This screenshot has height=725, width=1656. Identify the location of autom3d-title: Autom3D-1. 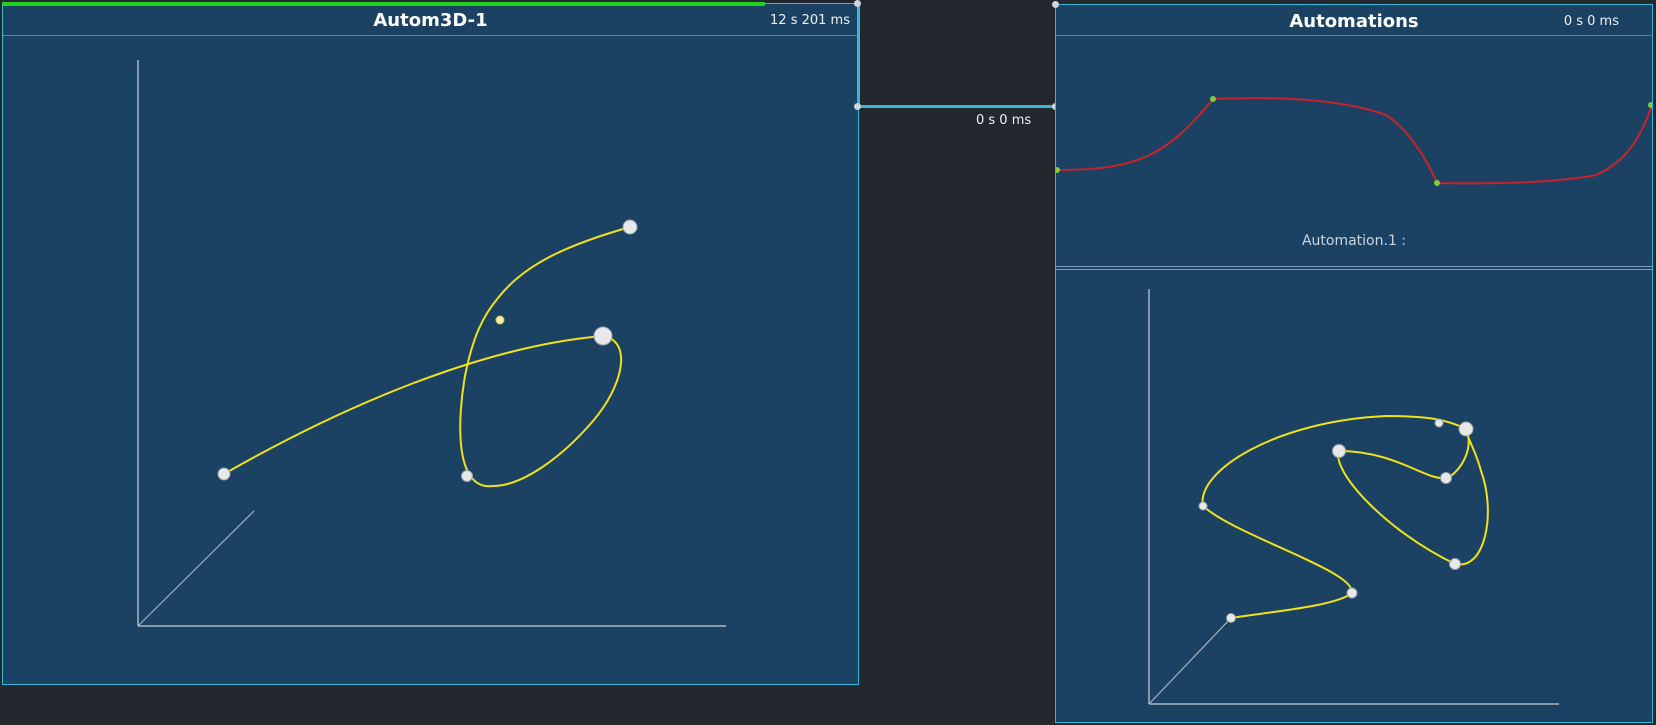
(430, 20).